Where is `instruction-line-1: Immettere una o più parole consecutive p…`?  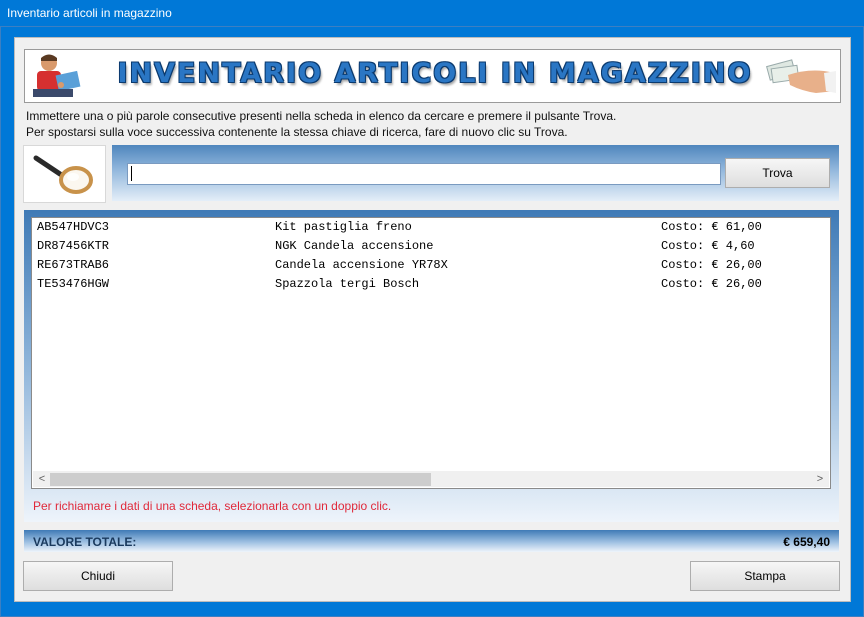 instruction-line-1: Immettere una o più parole consecutive p… is located at coordinates (321, 116).